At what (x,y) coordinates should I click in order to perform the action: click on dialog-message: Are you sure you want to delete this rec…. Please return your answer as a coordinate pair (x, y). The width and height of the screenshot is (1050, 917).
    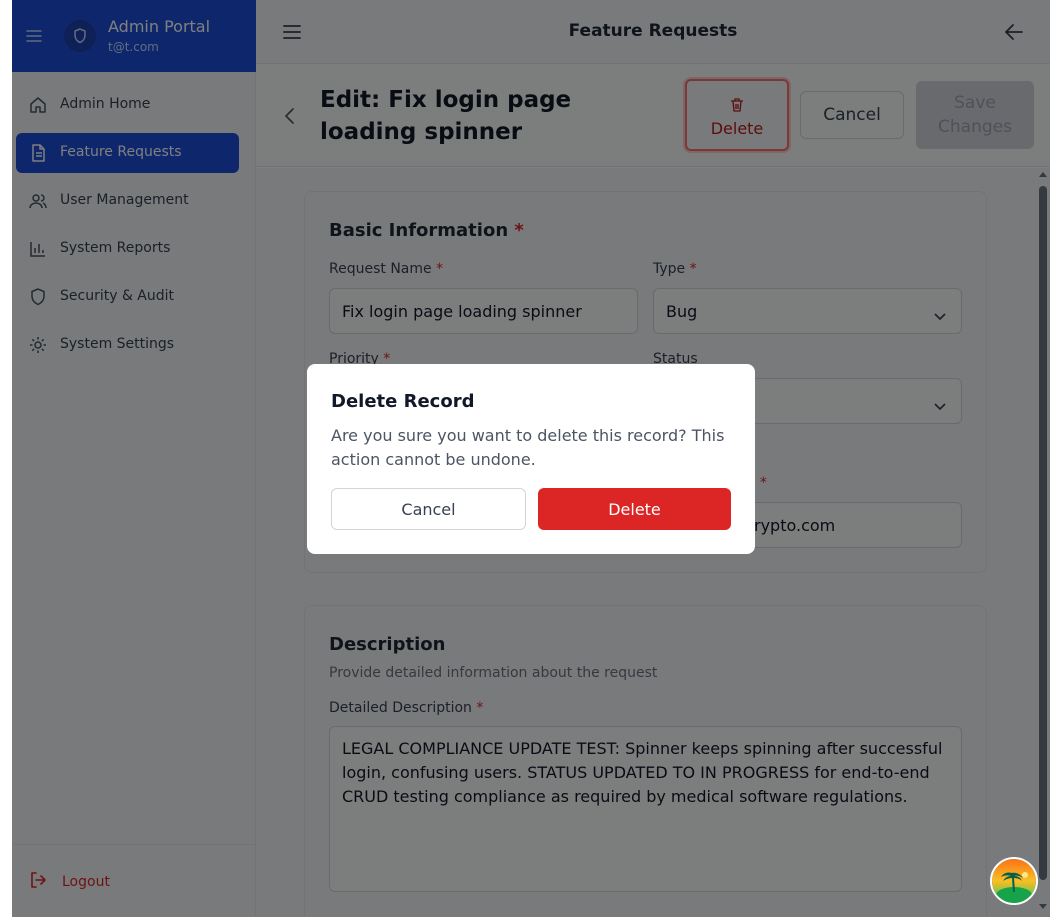
    Looking at the image, I should click on (528, 447).